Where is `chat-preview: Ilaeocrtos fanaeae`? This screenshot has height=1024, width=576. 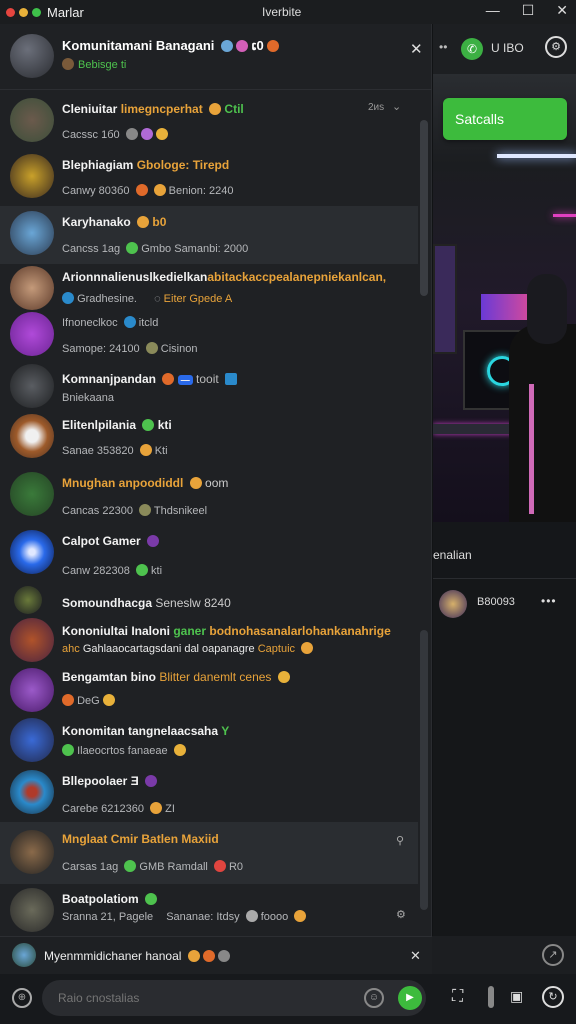
chat-preview: Ilaeocrtos fanaeae is located at coordinates (124, 750).